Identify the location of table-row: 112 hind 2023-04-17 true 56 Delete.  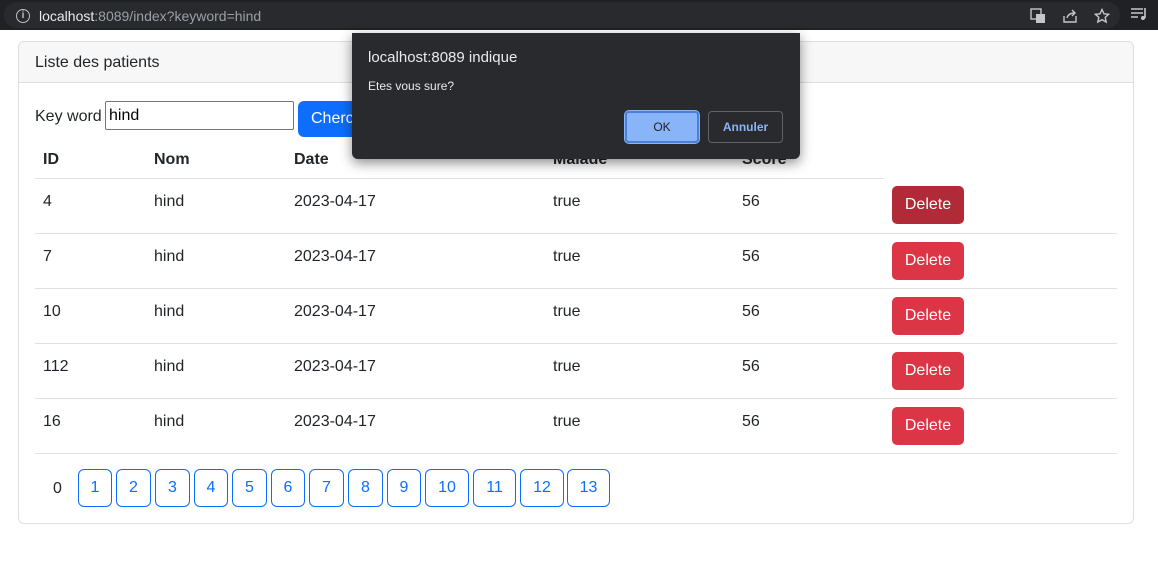
(576, 371).